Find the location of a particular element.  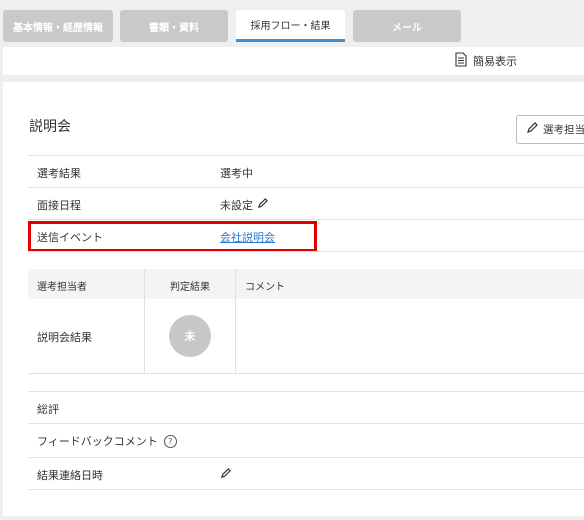

tab-label: 基本情報・経歴情報 is located at coordinates (58, 28).